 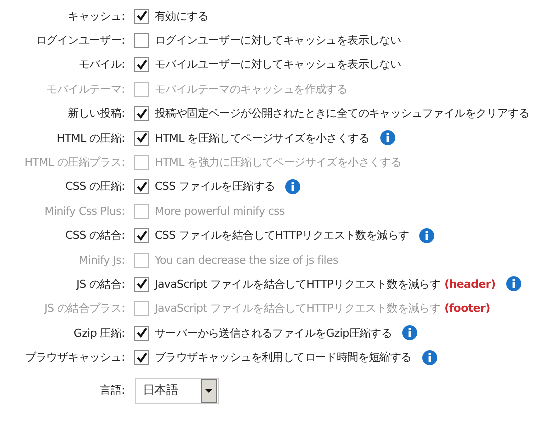 What do you see at coordinates (282, 236) in the screenshot?
I see `setting-description: CSS ファイルを結合してHTTPリクエスト数を減らす` at bounding box center [282, 236].